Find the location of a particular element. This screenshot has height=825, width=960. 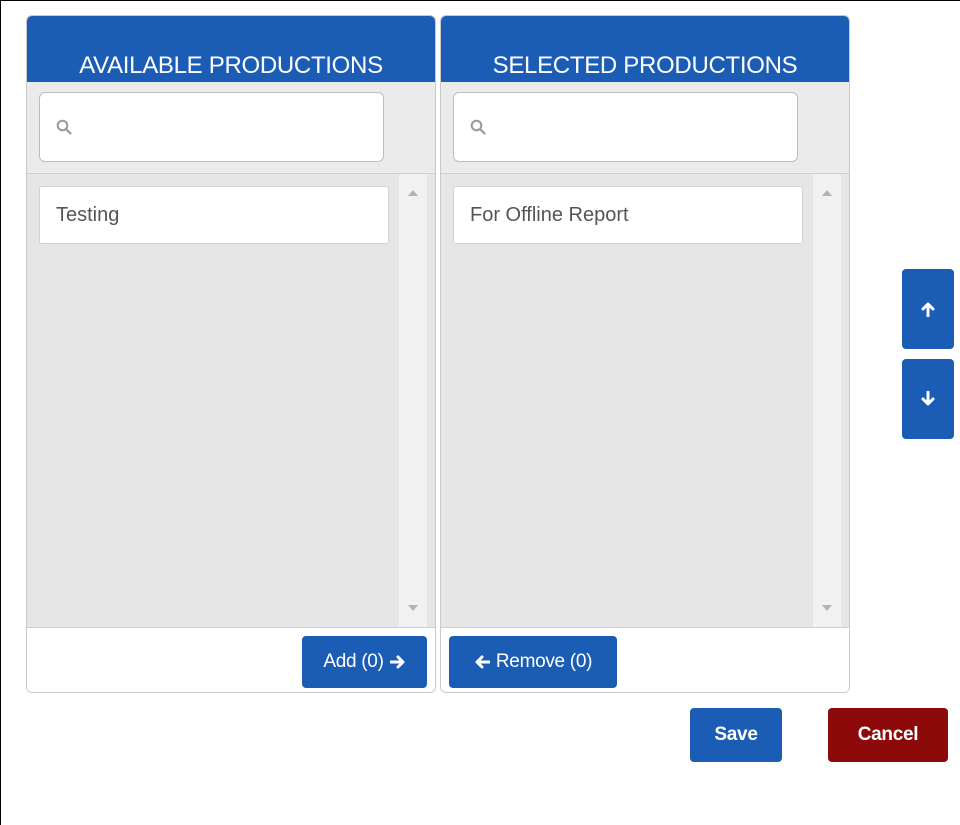

available-productions-header: AVAILABLE PRODUCTIONS is located at coordinates (231, 49).